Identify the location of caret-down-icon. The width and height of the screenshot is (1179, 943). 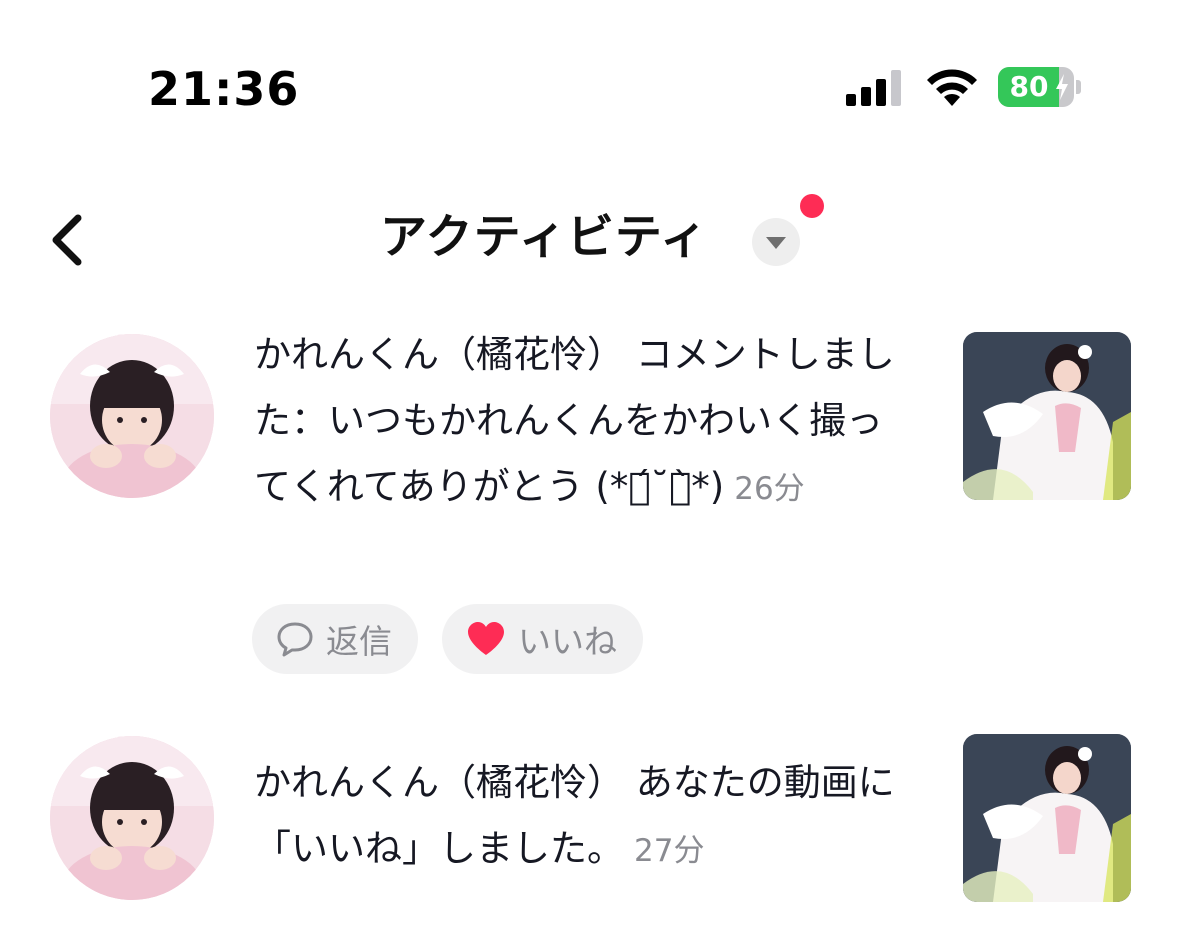
(776, 242).